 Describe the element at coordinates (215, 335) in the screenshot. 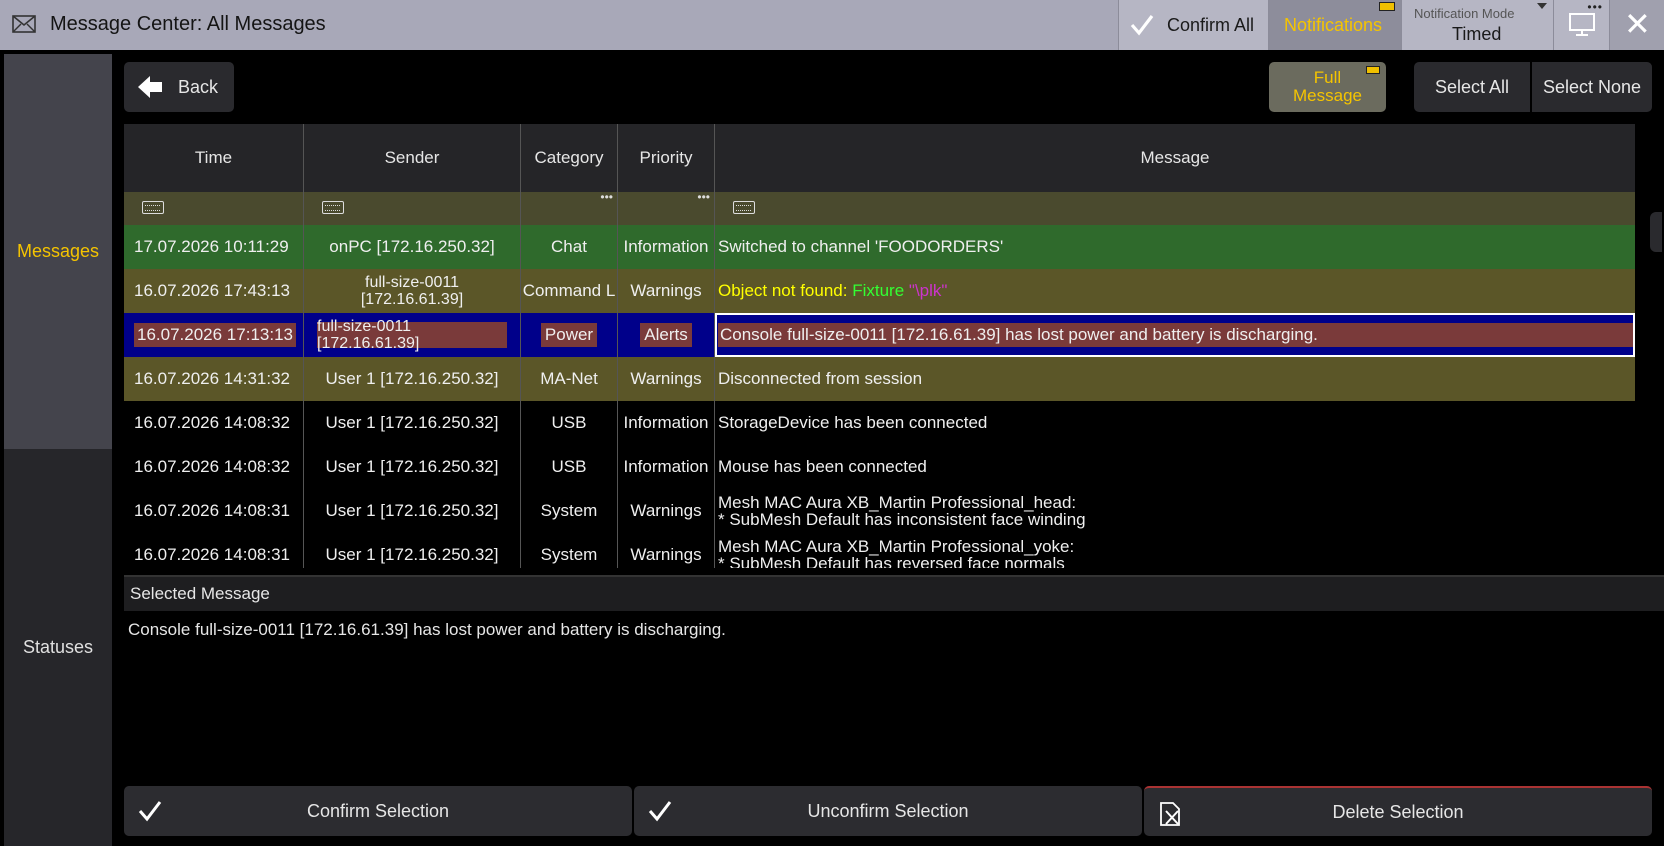

I see `time-value: 16.07.2026 17:13:13` at that location.